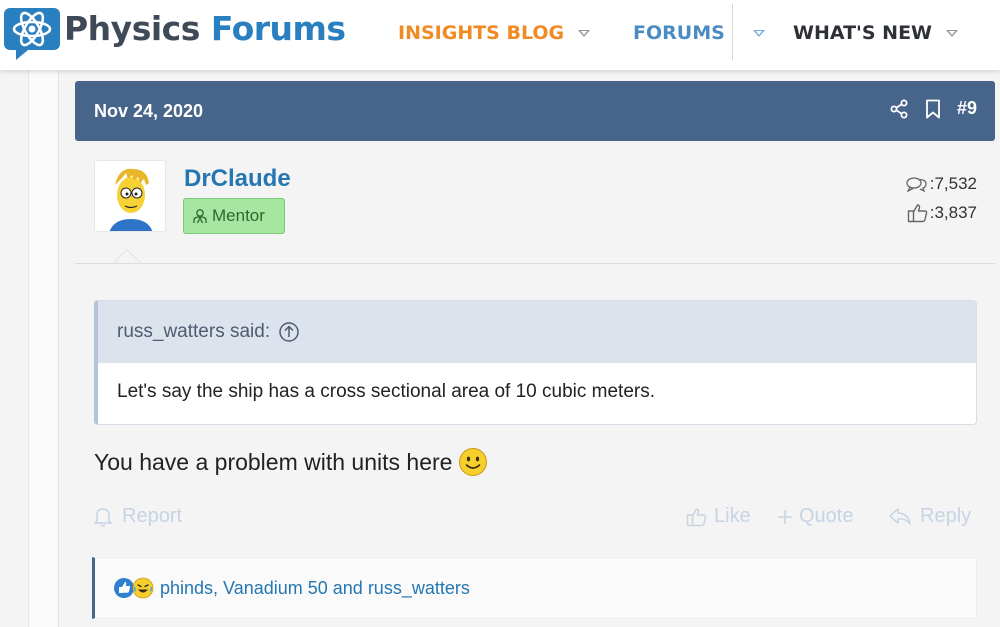  What do you see at coordinates (534, 588) in the screenshot?
I see `reactions-bar: phinds, Vanadium 50 and russ_watters` at bounding box center [534, 588].